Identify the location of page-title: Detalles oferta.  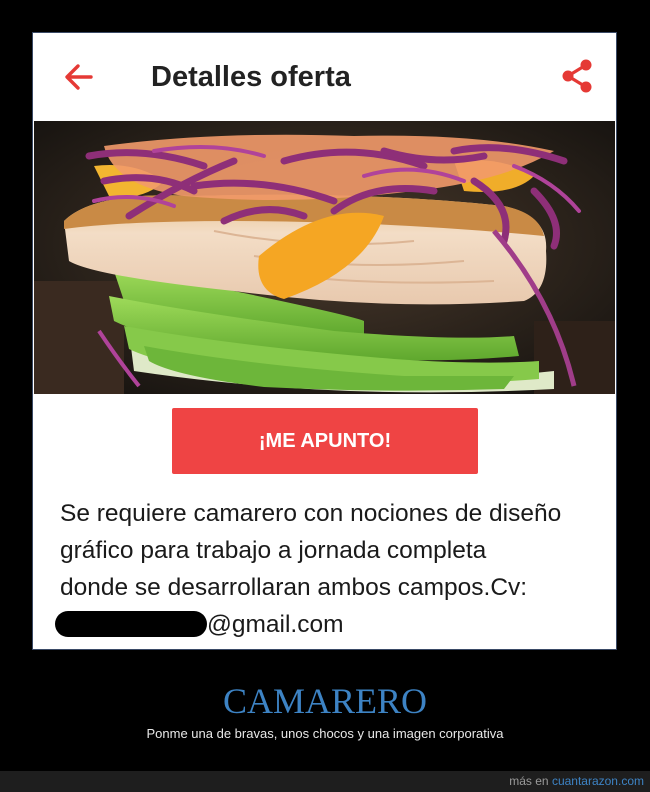
(251, 77).